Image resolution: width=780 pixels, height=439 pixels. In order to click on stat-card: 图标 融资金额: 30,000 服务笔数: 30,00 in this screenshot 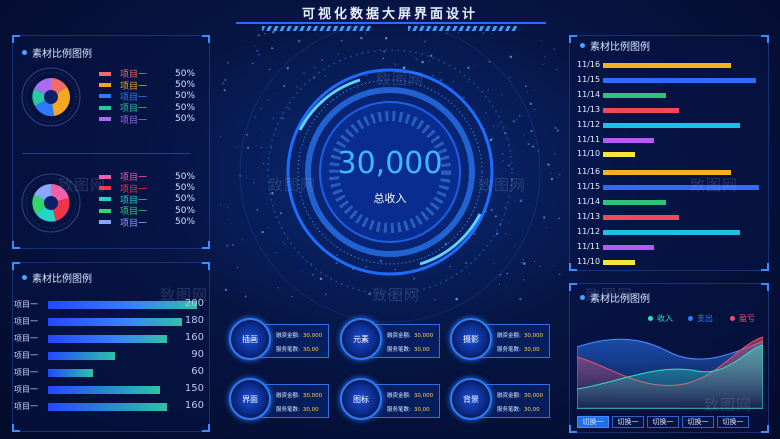, I will do `click(390, 400)`.